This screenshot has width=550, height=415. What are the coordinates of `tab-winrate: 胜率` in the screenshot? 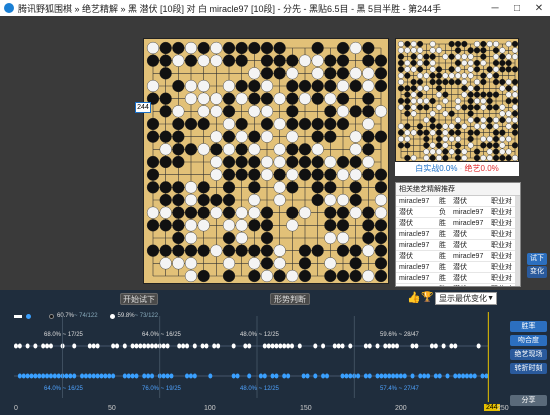 It's located at (528, 326).